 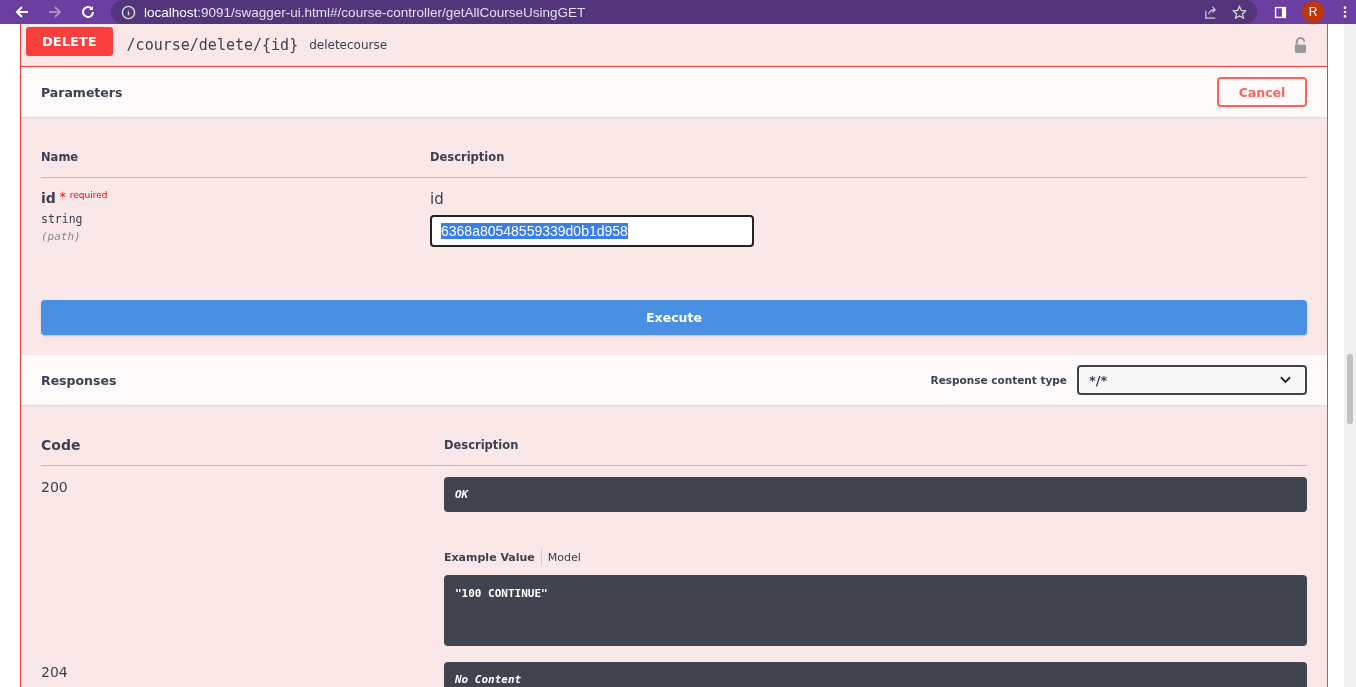 I want to click on input-field: 6368a80548559339d0b1d958, so click(x=592, y=231).